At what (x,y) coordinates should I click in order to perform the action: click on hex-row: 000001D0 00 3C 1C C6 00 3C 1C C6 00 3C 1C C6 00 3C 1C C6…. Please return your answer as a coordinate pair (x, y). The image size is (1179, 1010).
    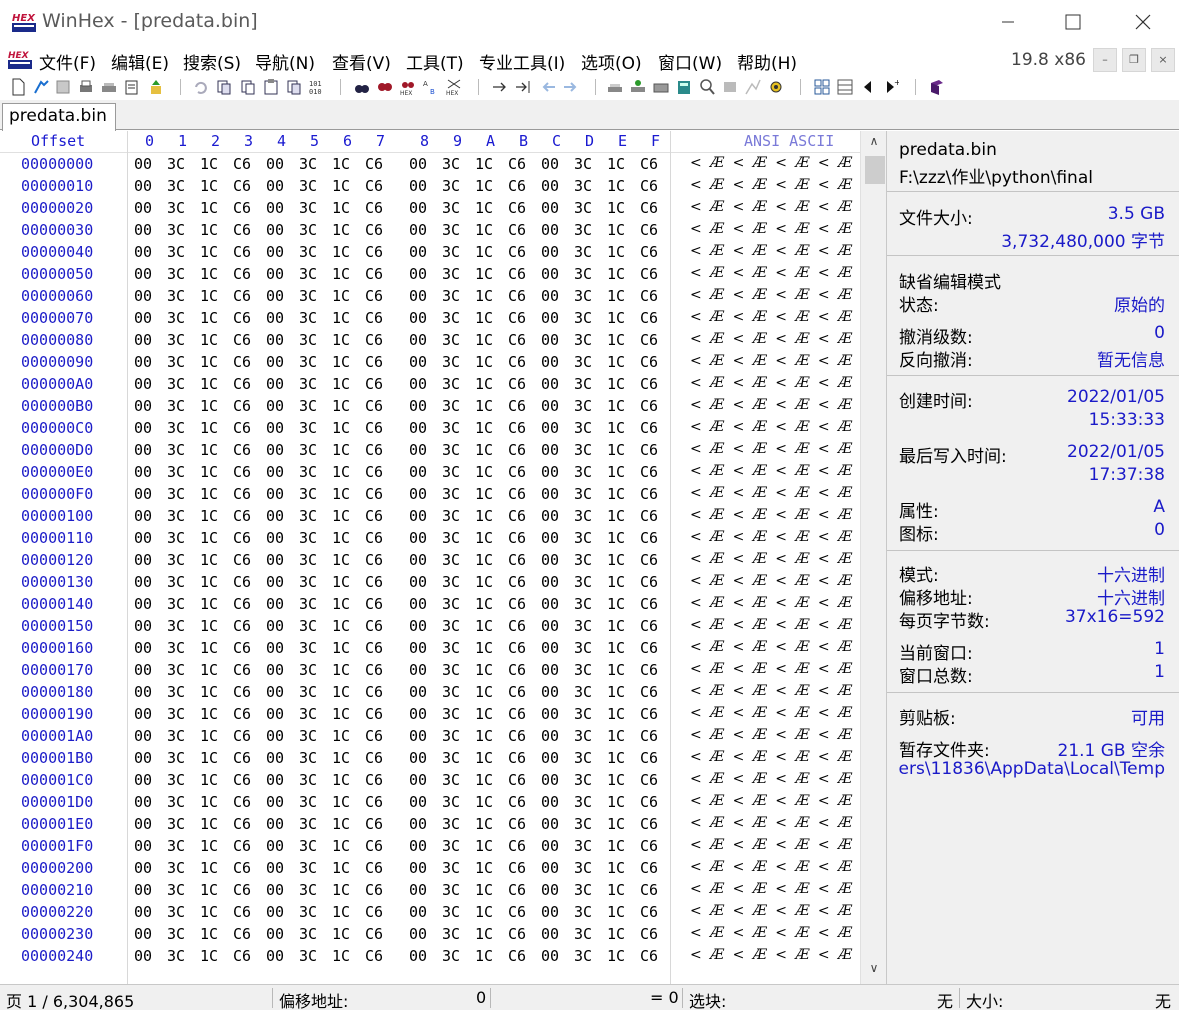
    Looking at the image, I should click on (430, 802).